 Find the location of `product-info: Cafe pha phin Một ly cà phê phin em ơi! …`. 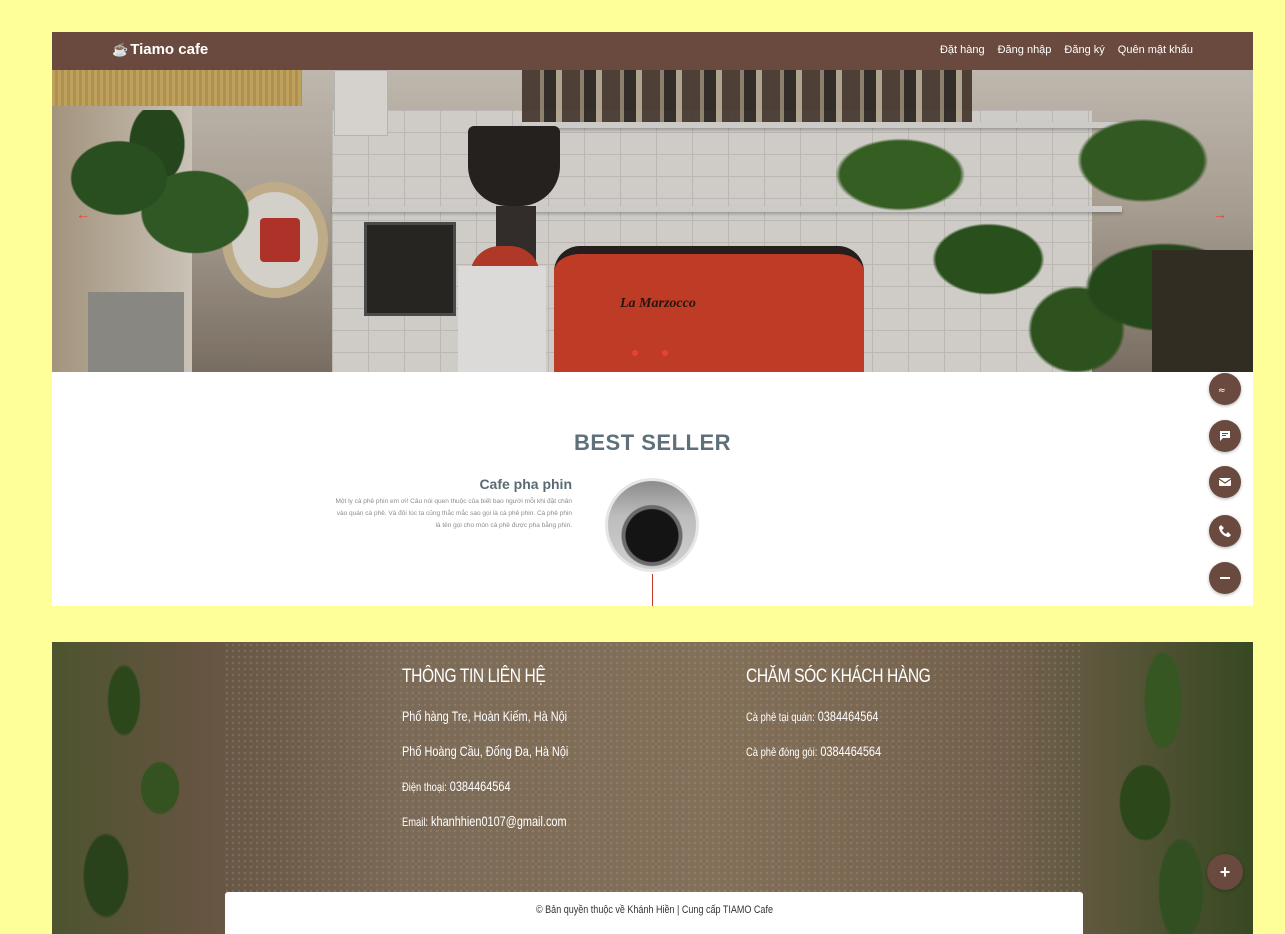

product-info: Cafe pha phin Một ly cà phê phin em ơi! … is located at coordinates (452, 504).